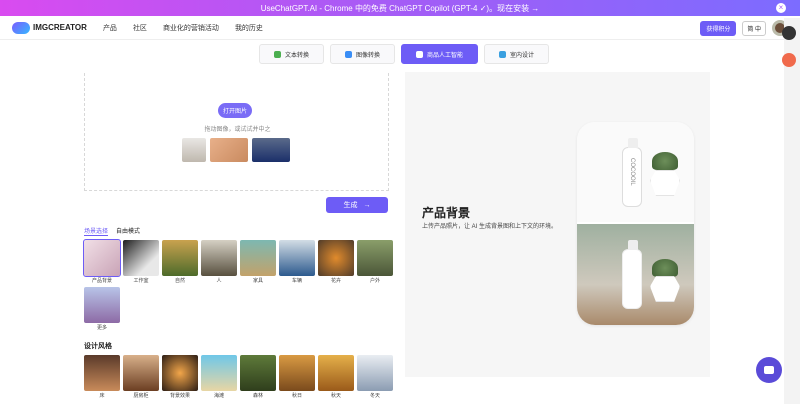  Describe the element at coordinates (235, 110) in the screenshot. I see `open-image-button: 打开图片` at that location.